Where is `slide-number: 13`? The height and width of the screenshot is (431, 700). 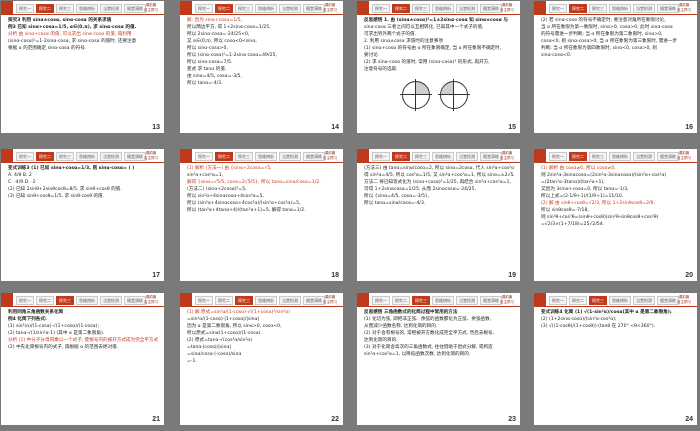
slide-number: 13 is located at coordinates (156, 127).